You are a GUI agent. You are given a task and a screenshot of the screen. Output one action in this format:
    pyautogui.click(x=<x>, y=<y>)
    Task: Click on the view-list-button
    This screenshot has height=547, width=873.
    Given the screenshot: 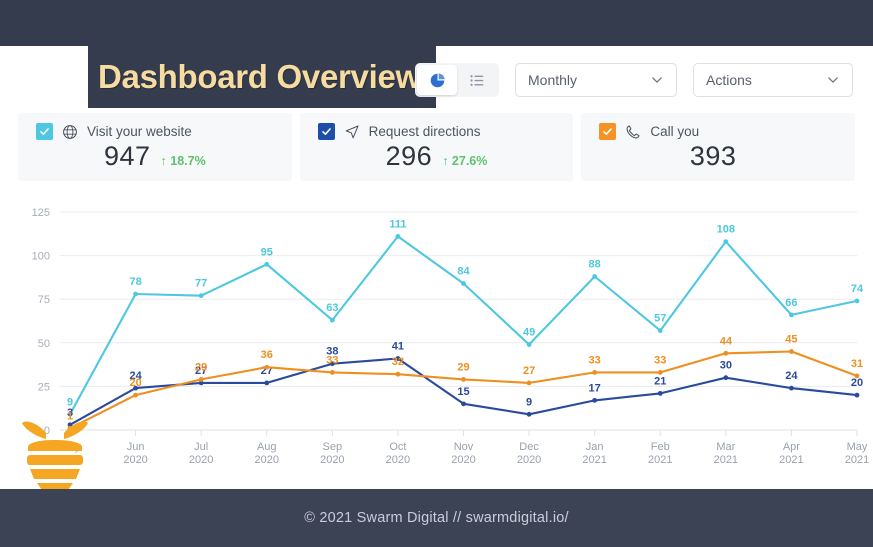 What is the action you would take?
    pyautogui.click(x=477, y=80)
    